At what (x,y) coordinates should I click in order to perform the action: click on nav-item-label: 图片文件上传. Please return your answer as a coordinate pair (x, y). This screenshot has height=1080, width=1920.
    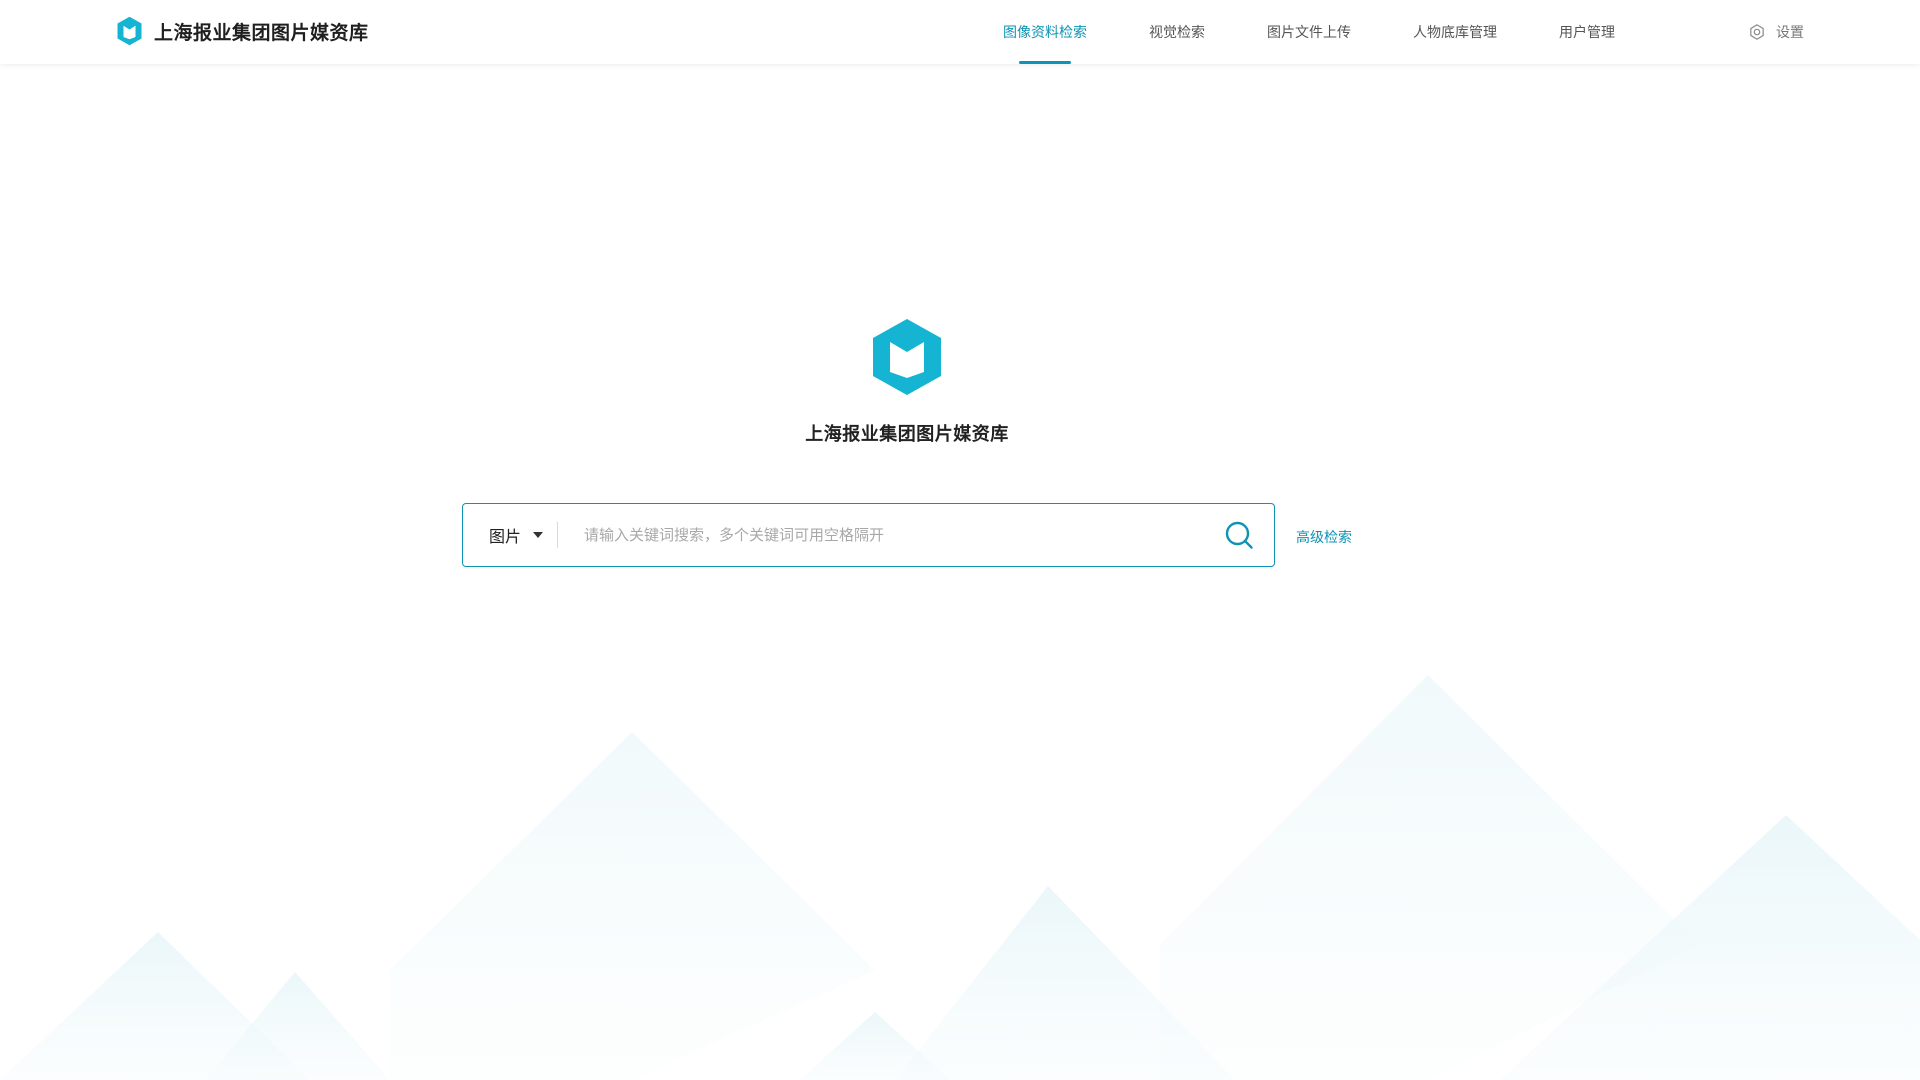
    Looking at the image, I should click on (1309, 33).